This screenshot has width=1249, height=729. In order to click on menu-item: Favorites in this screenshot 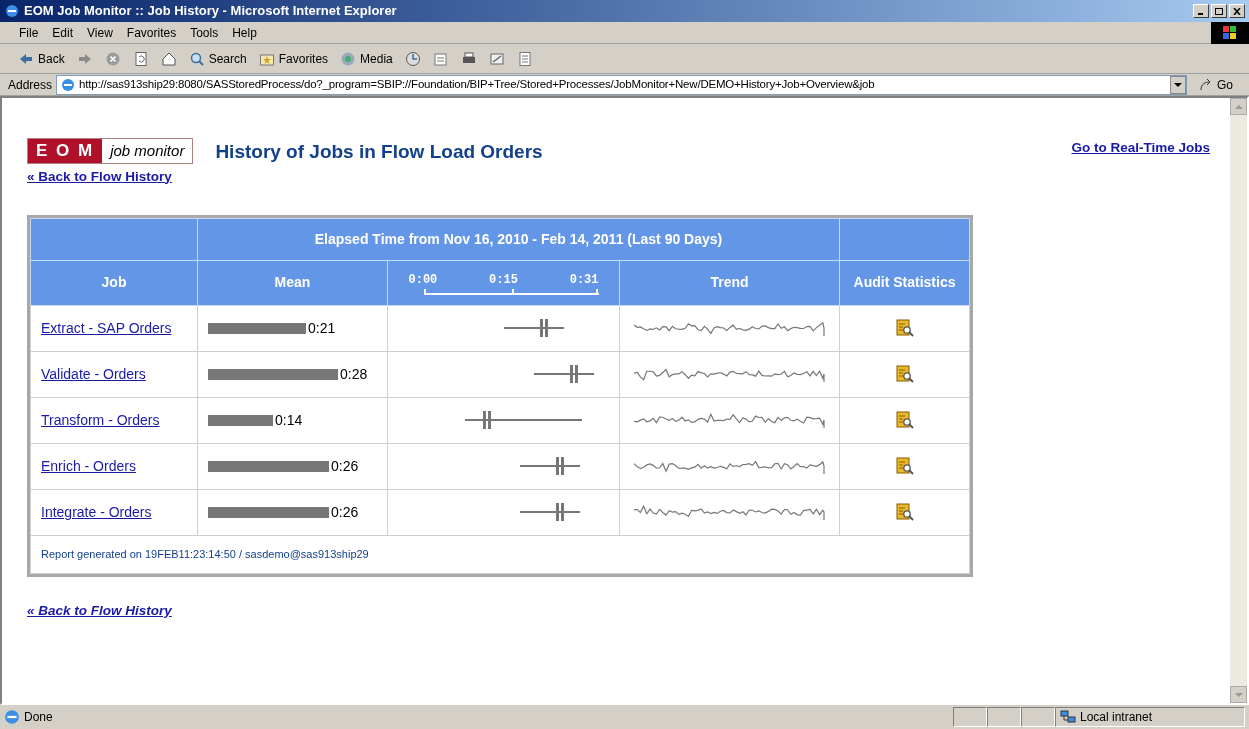, I will do `click(151, 32)`.